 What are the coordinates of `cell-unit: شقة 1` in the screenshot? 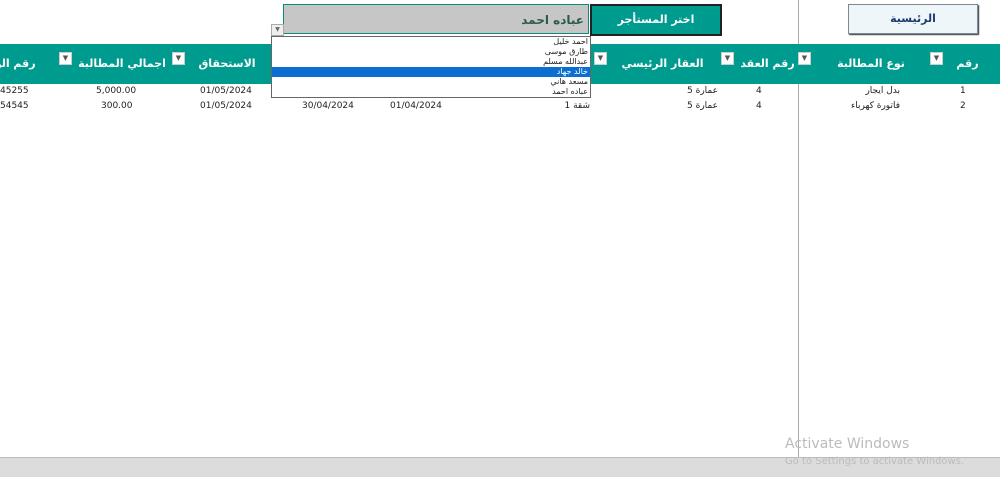 It's located at (577, 106).